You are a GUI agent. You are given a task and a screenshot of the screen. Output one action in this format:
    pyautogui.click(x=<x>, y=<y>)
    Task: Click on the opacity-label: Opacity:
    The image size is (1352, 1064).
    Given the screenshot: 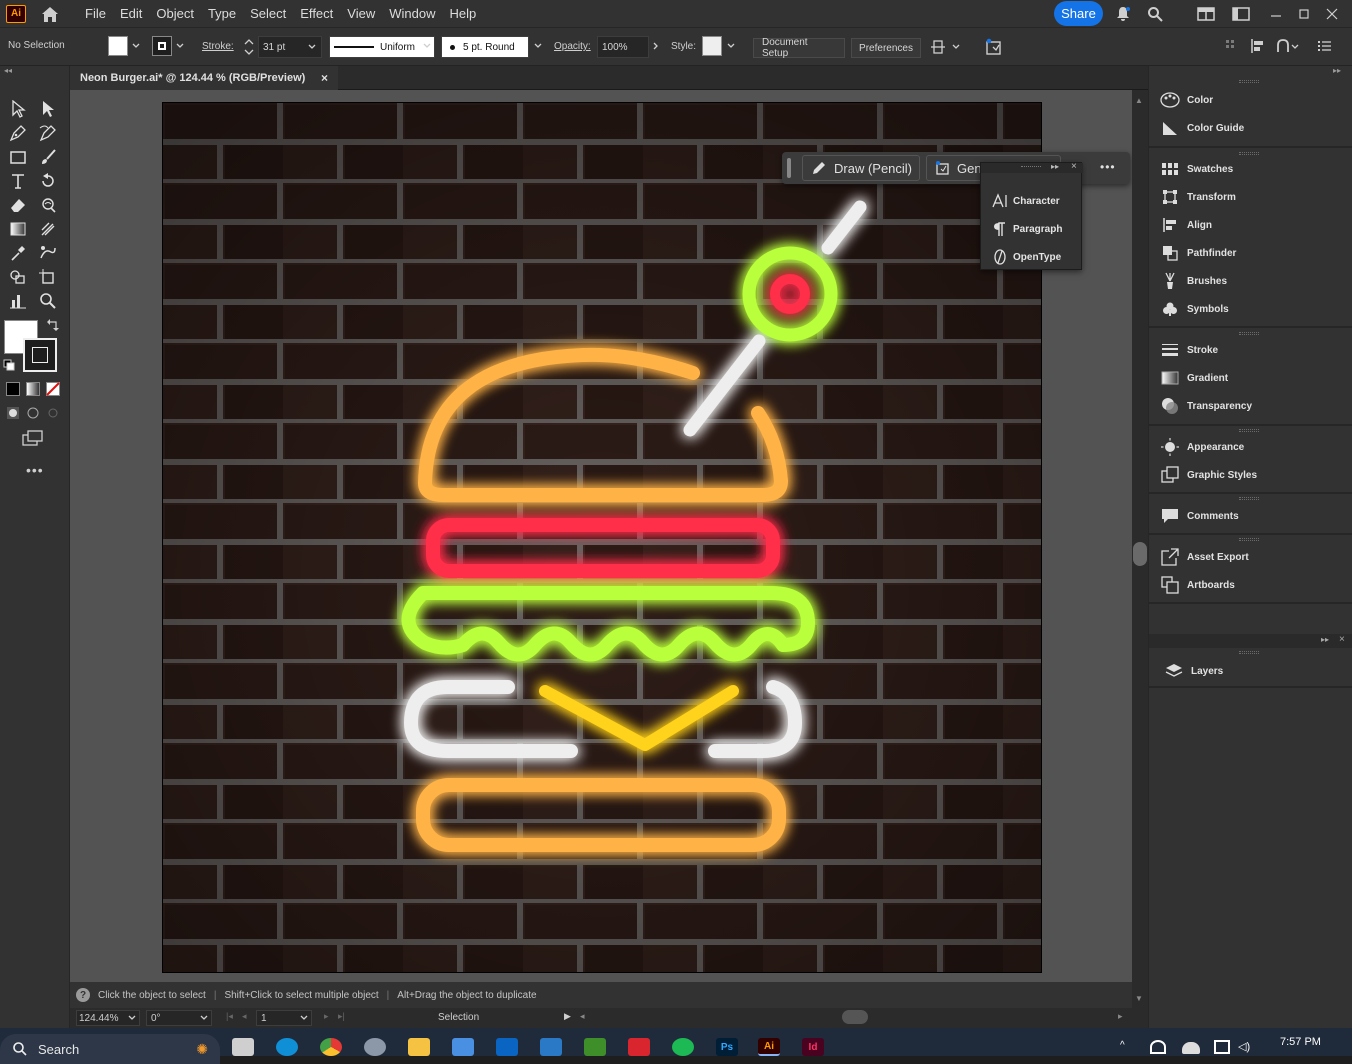 What is the action you would take?
    pyautogui.click(x=572, y=46)
    